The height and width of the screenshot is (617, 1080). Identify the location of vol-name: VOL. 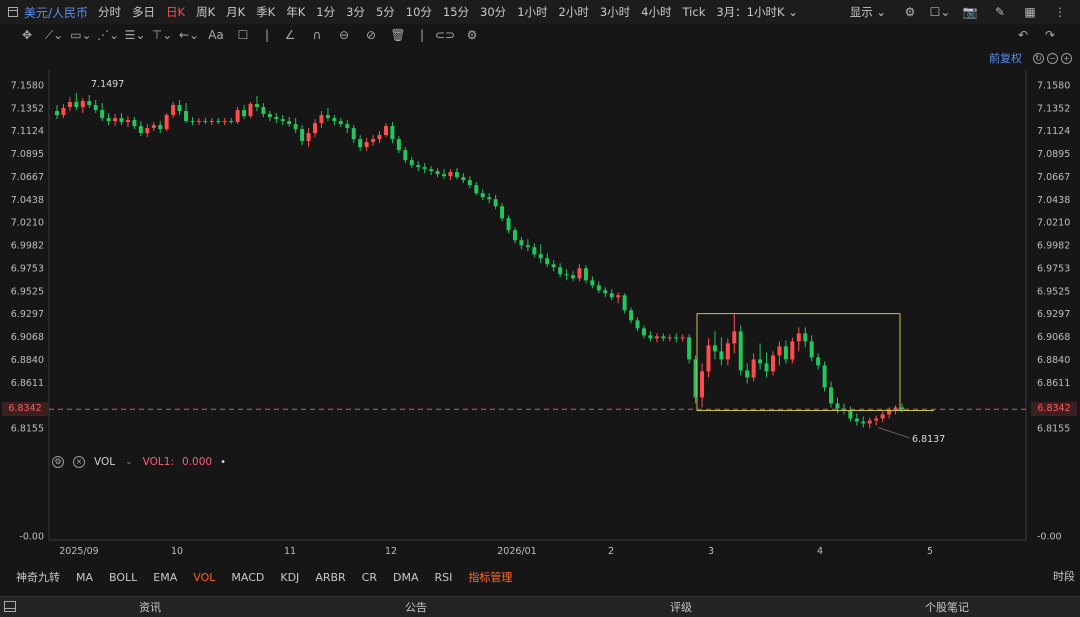
(104, 462).